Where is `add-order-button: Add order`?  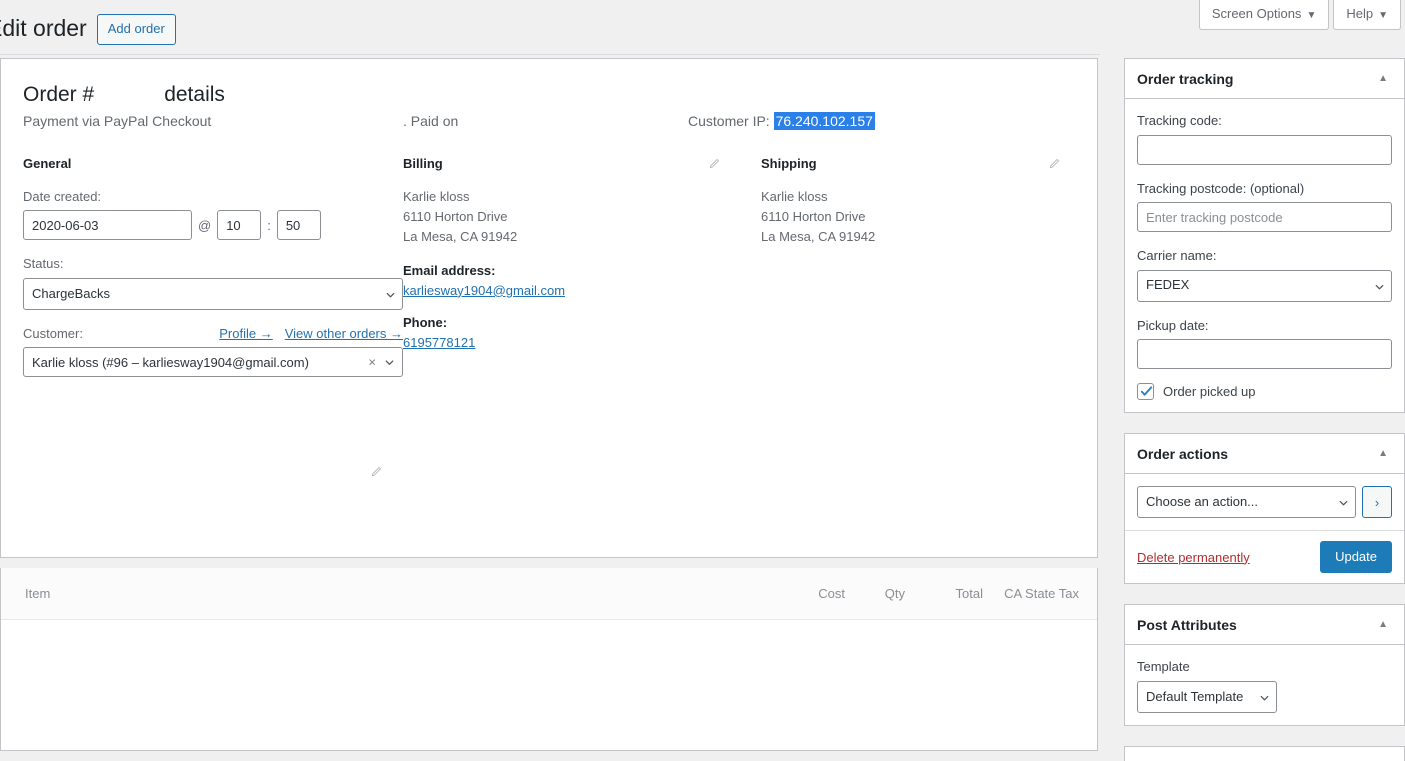
add-order-button: Add order is located at coordinates (136, 29).